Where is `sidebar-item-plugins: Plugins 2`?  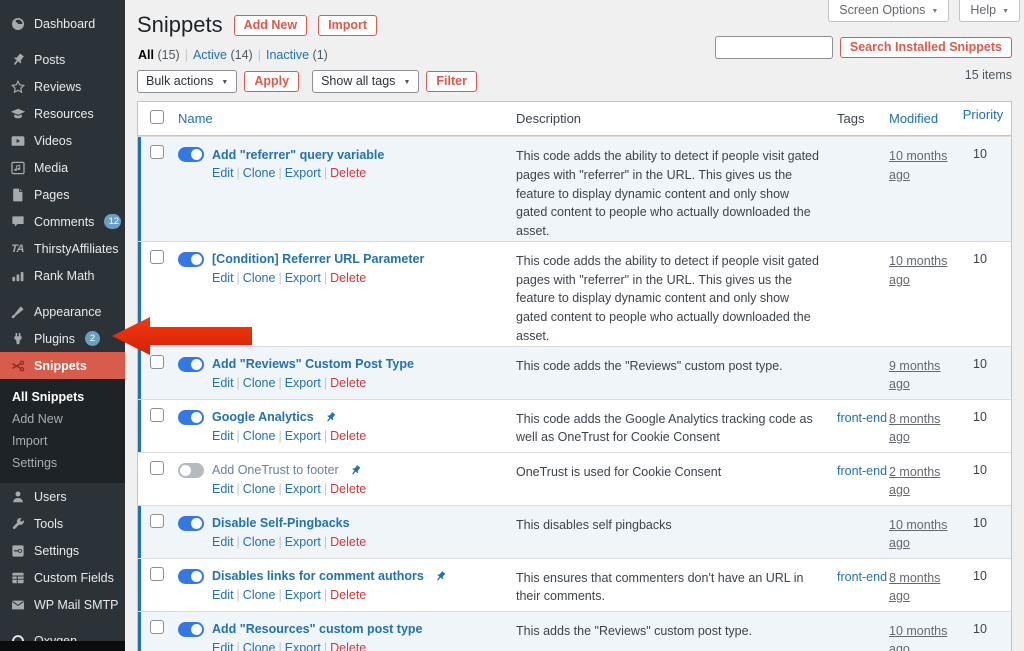
sidebar-item-plugins: Plugins 2 is located at coordinates (62, 338).